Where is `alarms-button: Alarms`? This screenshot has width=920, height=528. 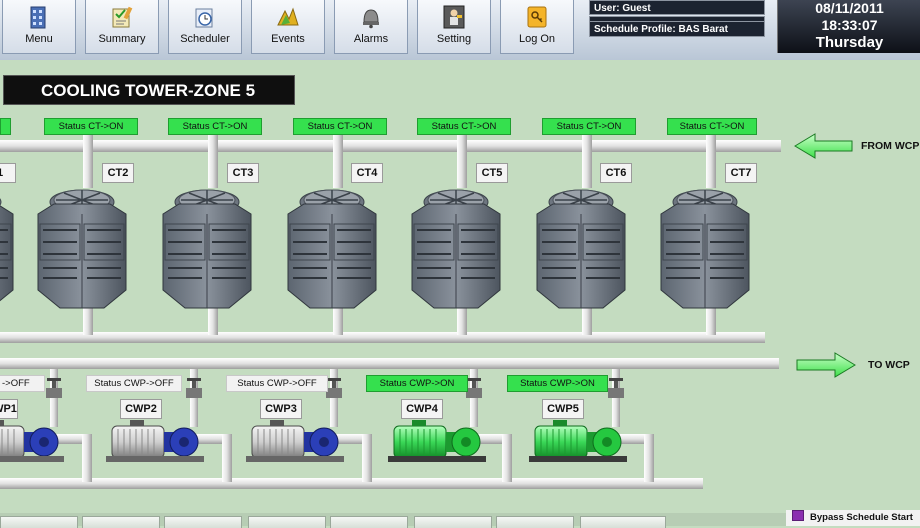
alarms-button: Alarms is located at coordinates (371, 27).